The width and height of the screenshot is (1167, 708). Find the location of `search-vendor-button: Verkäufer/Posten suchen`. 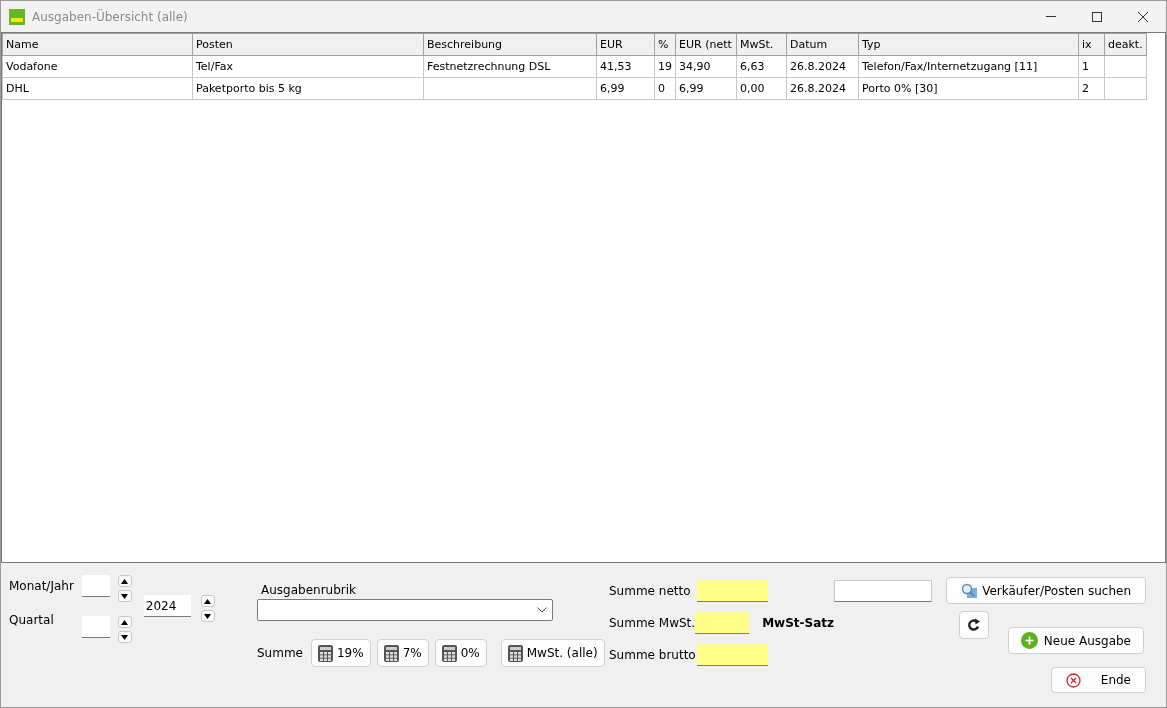

search-vendor-button: Verkäufer/Posten suchen is located at coordinates (1046, 590).